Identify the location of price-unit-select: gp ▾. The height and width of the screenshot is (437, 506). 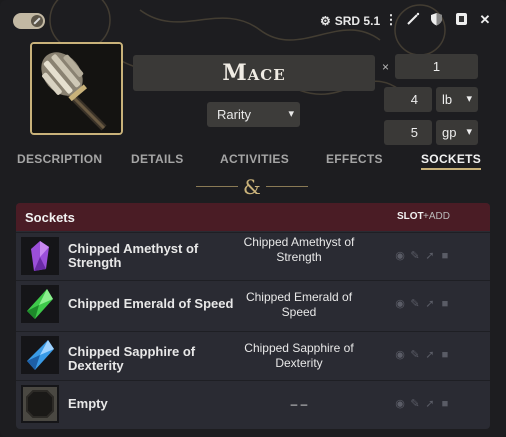
(457, 132).